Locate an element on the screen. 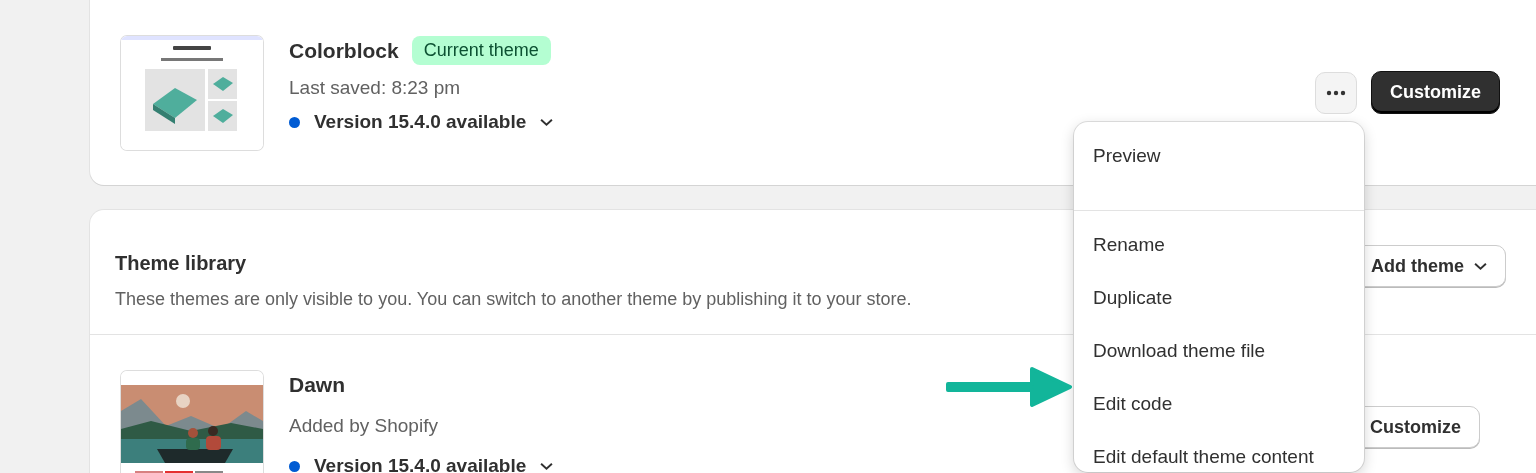 The height and width of the screenshot is (473, 1536). theme-name: Dawn is located at coordinates (317, 385).